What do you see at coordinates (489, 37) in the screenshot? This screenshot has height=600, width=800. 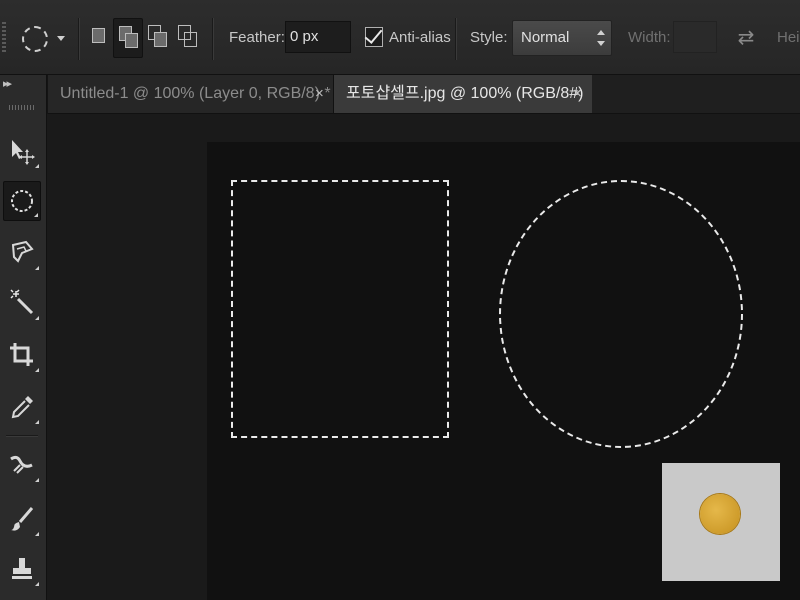 I see `style-label: Style:` at bounding box center [489, 37].